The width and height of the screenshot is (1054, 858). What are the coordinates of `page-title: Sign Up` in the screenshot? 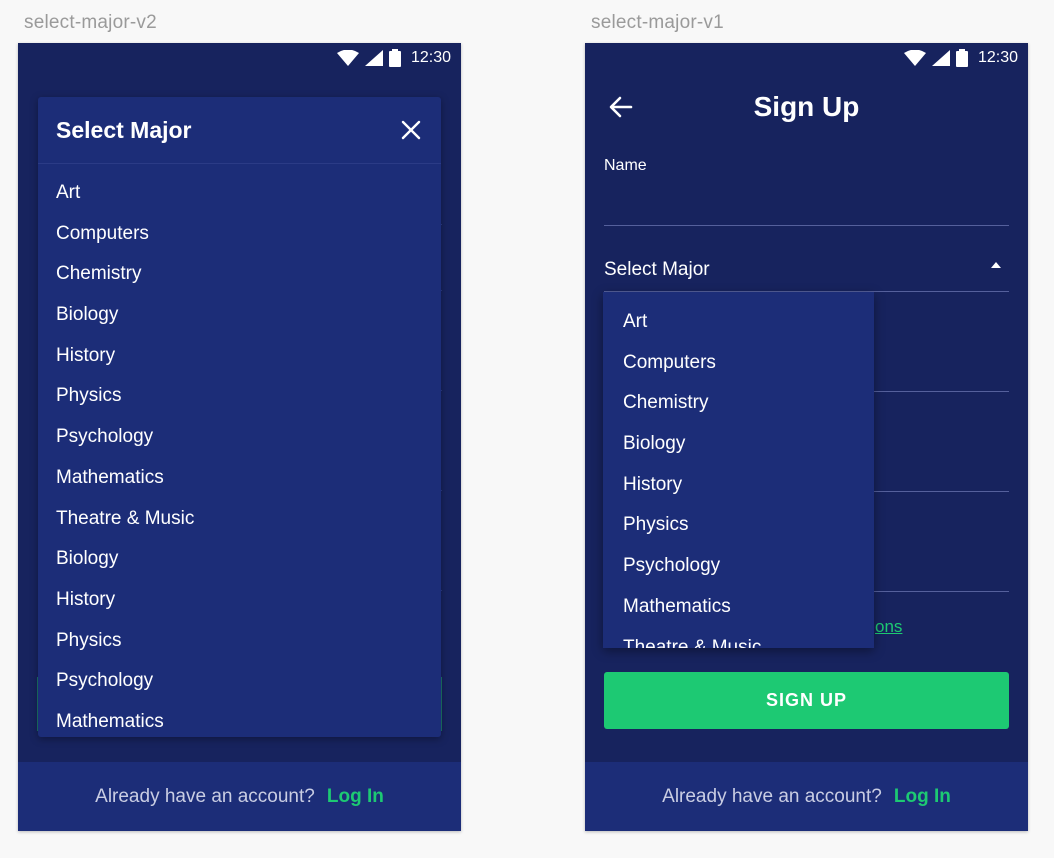 It's located at (806, 106).